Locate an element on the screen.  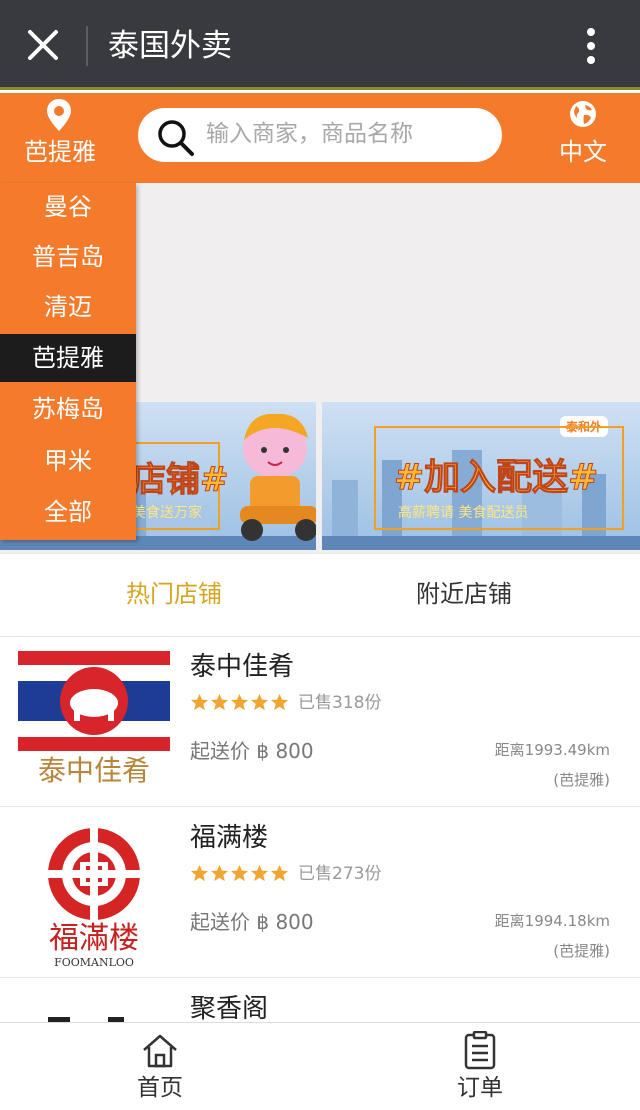
search-input: 输入商家，商品名称 is located at coordinates (320, 135).